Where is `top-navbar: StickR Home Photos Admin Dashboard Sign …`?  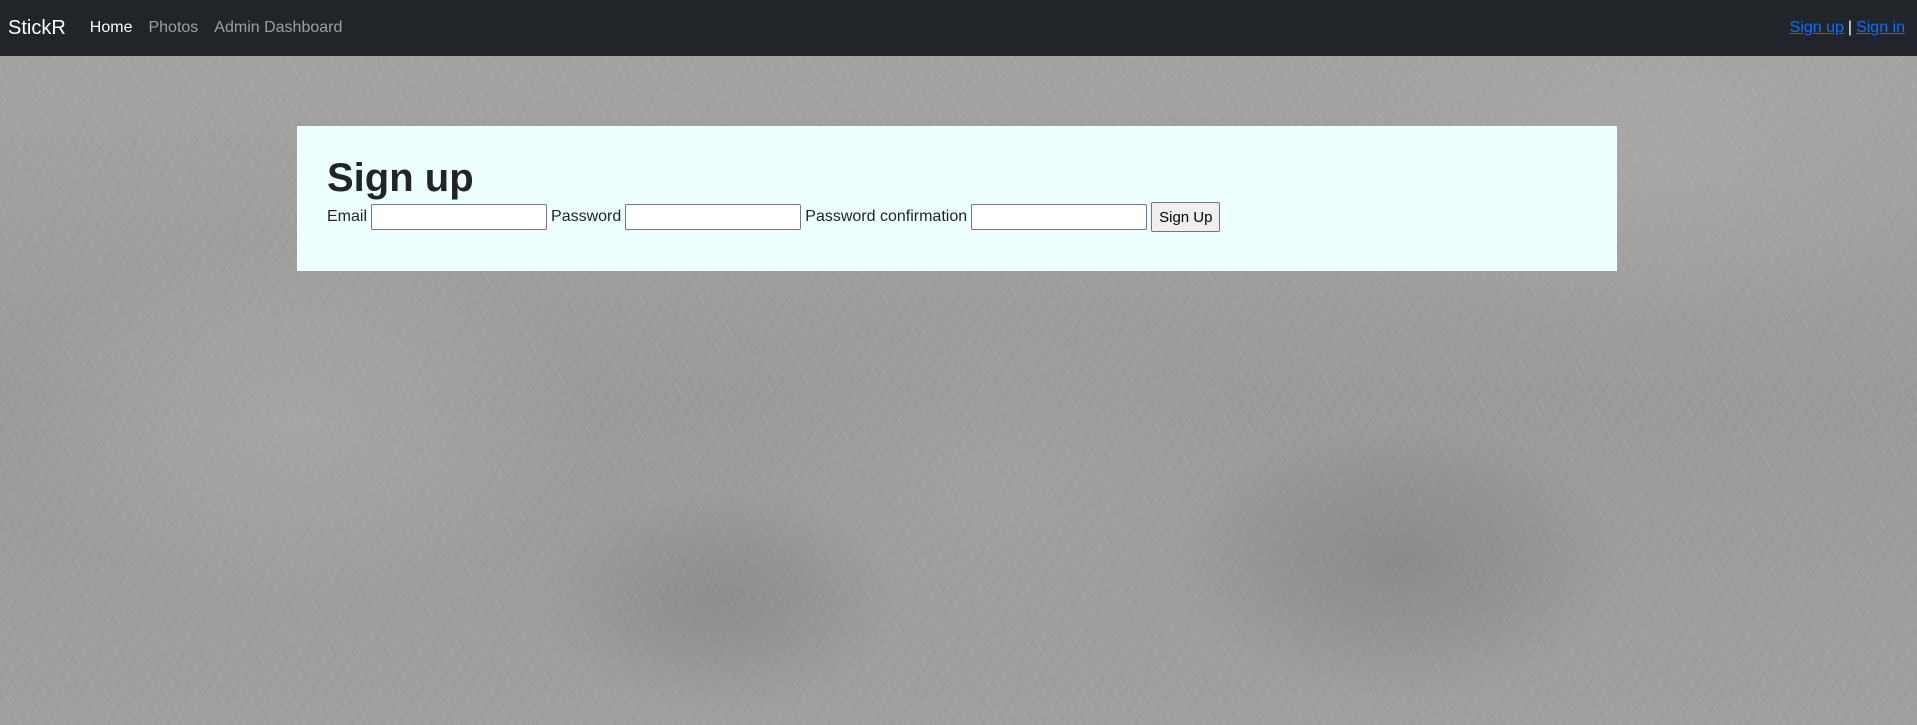
top-navbar: StickR Home Photos Admin Dashboard Sign … is located at coordinates (958, 28).